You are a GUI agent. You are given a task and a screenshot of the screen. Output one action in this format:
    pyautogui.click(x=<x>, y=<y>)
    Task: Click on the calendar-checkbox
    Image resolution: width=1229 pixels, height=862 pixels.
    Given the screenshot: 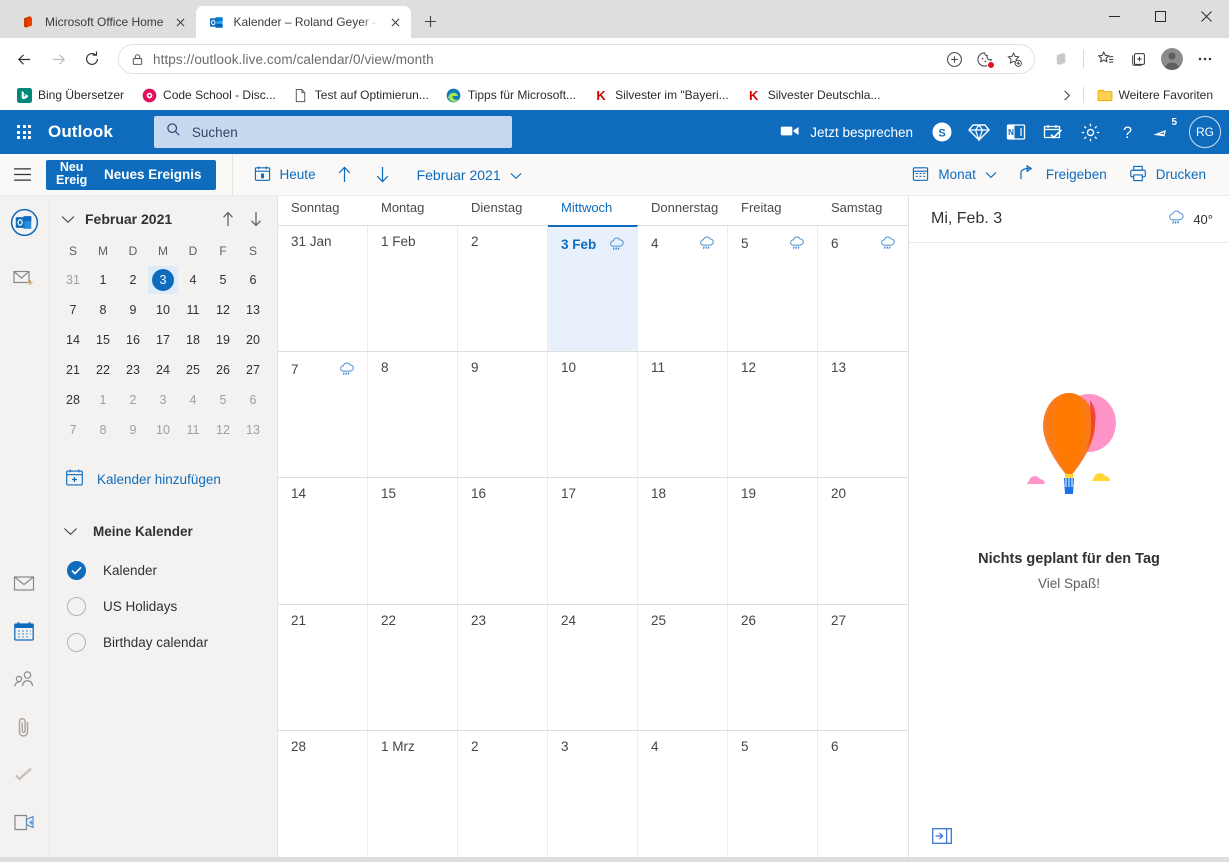 What is the action you would take?
    pyautogui.click(x=76, y=606)
    